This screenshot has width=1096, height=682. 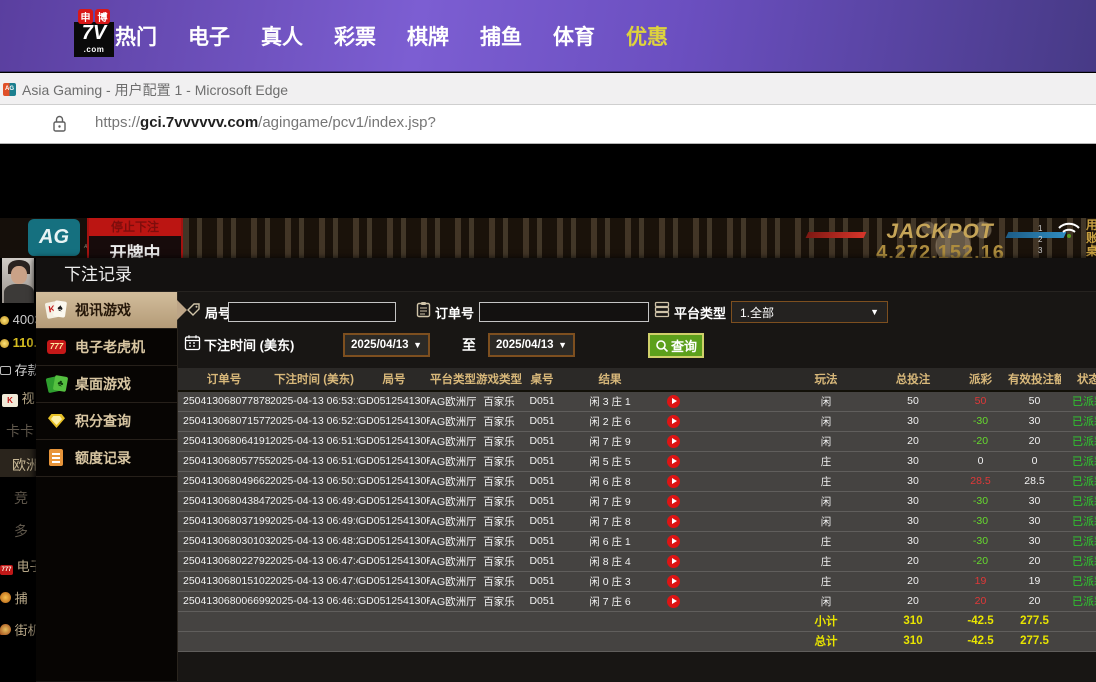 I want to click on arcade-item: 街机, so click(x=20, y=629).